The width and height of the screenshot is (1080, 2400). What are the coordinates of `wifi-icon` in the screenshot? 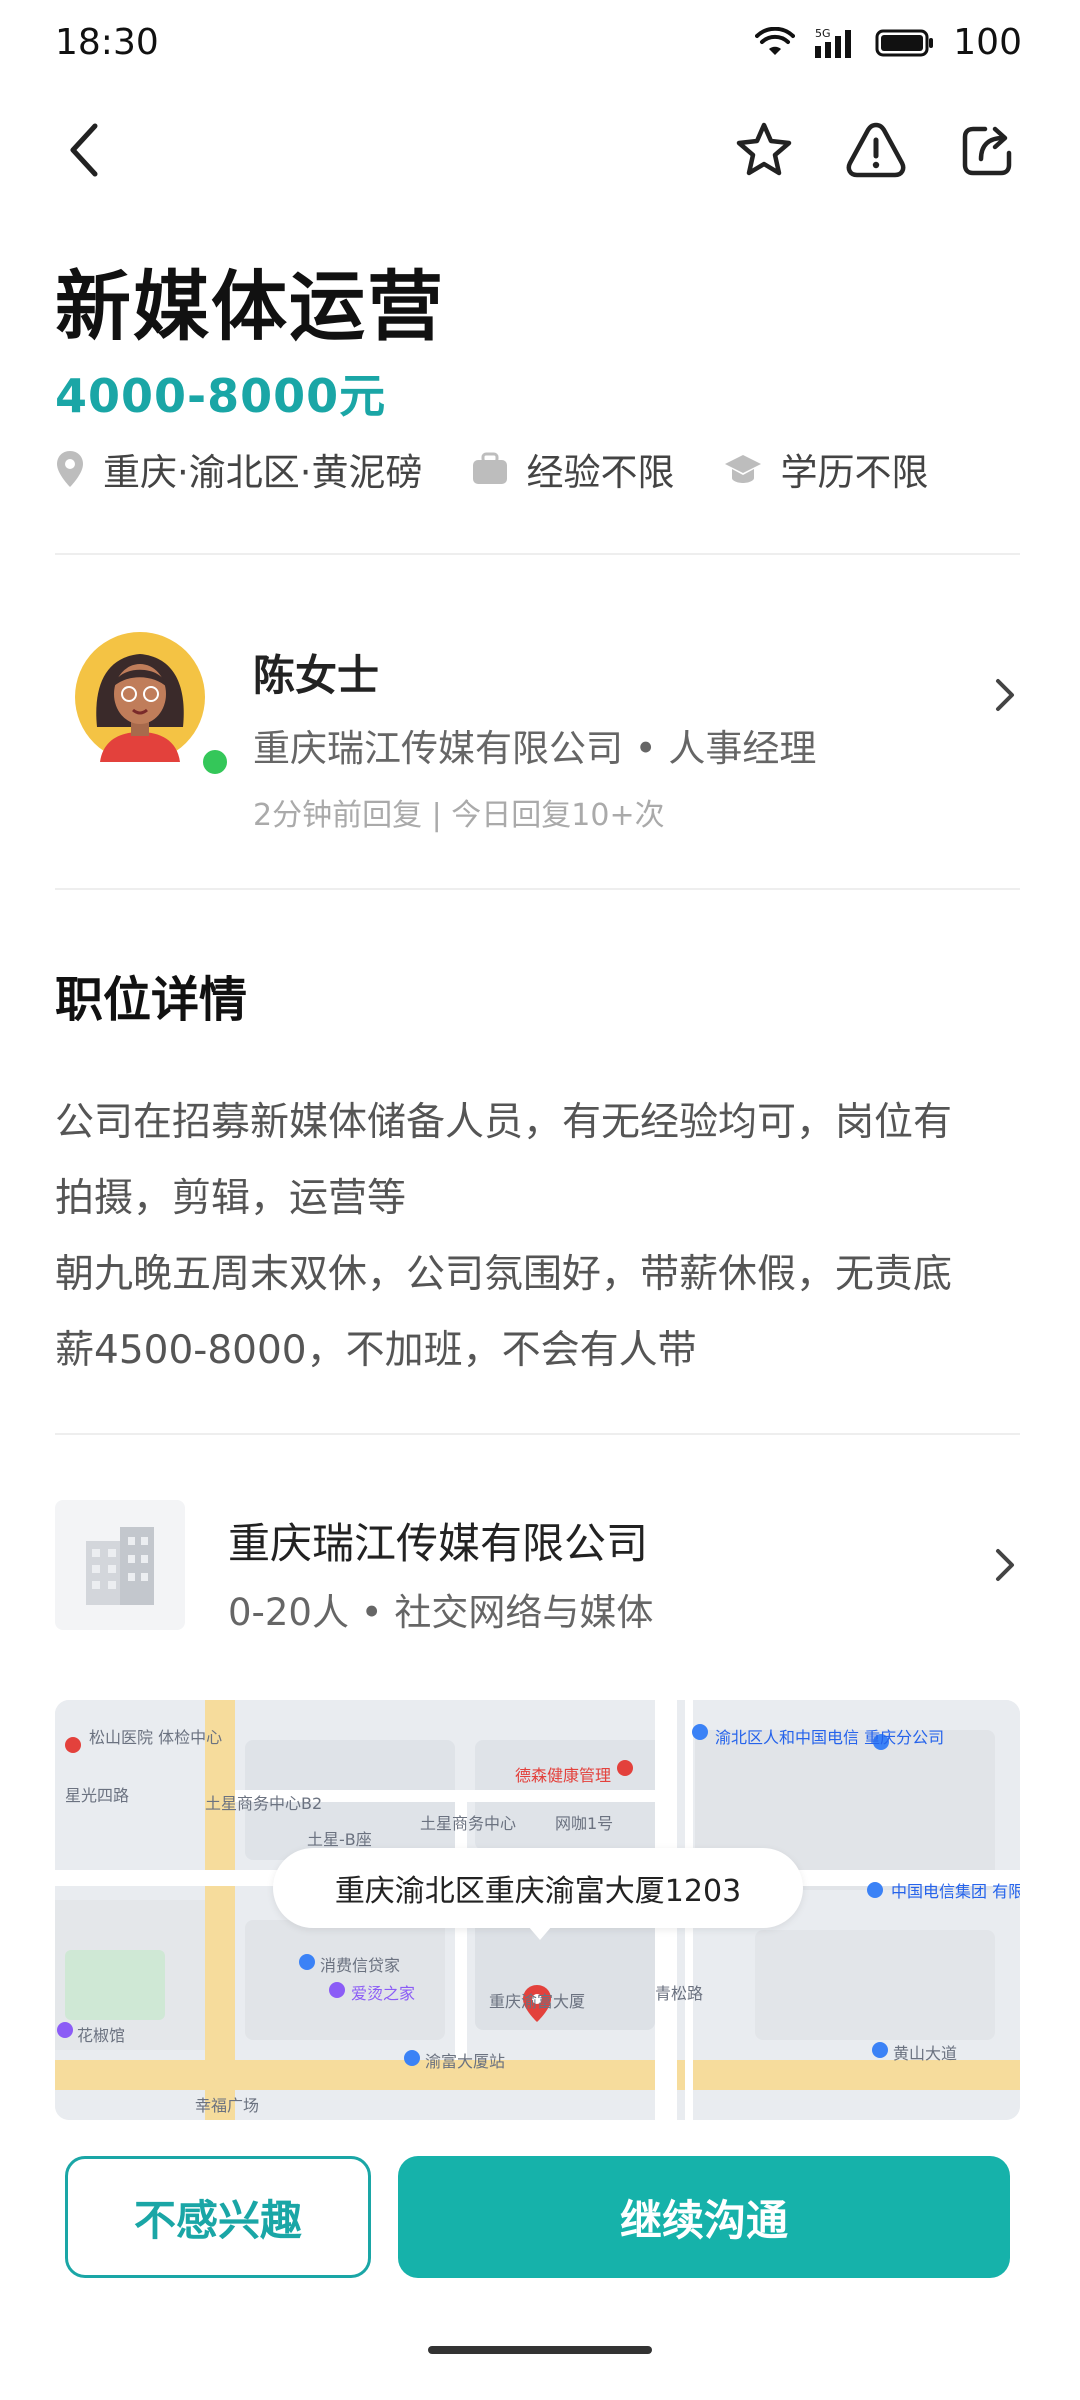 It's located at (775, 40).